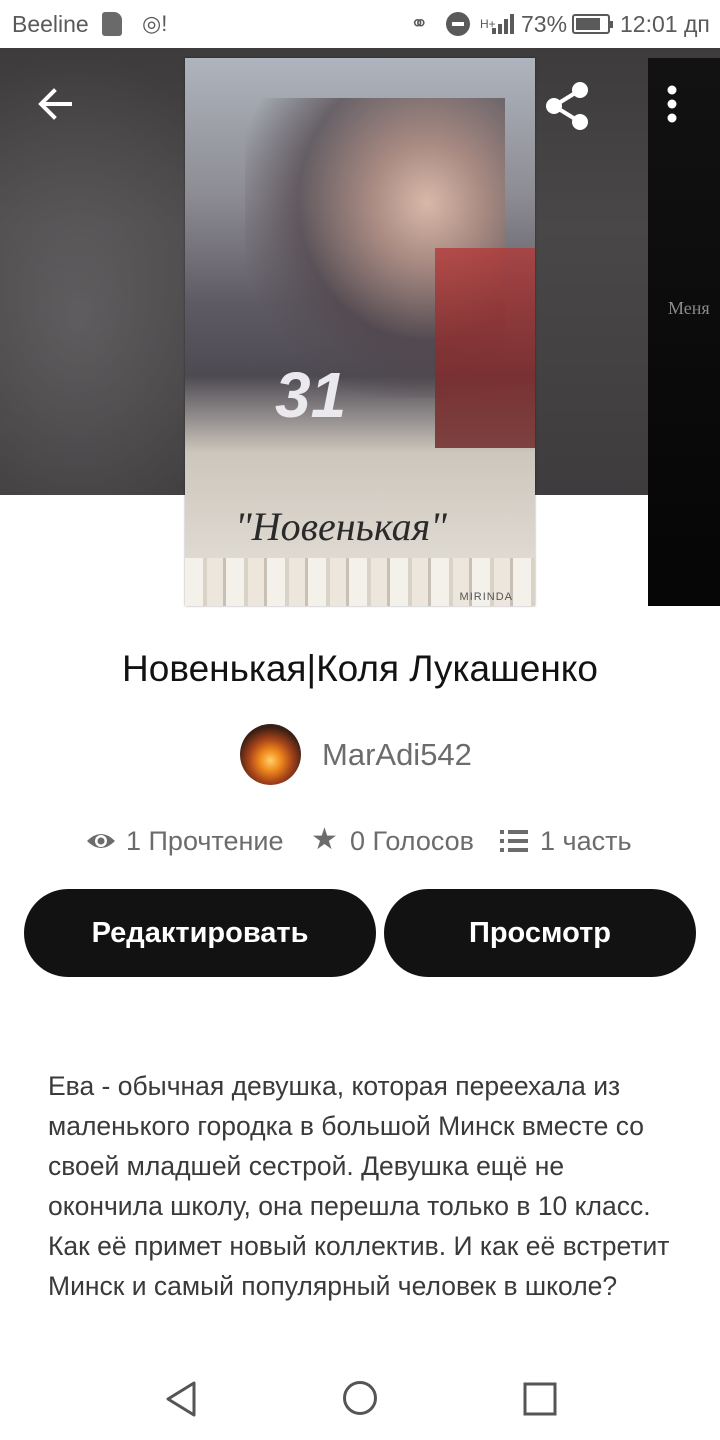  I want to click on do-not-disturb-icon, so click(458, 24).